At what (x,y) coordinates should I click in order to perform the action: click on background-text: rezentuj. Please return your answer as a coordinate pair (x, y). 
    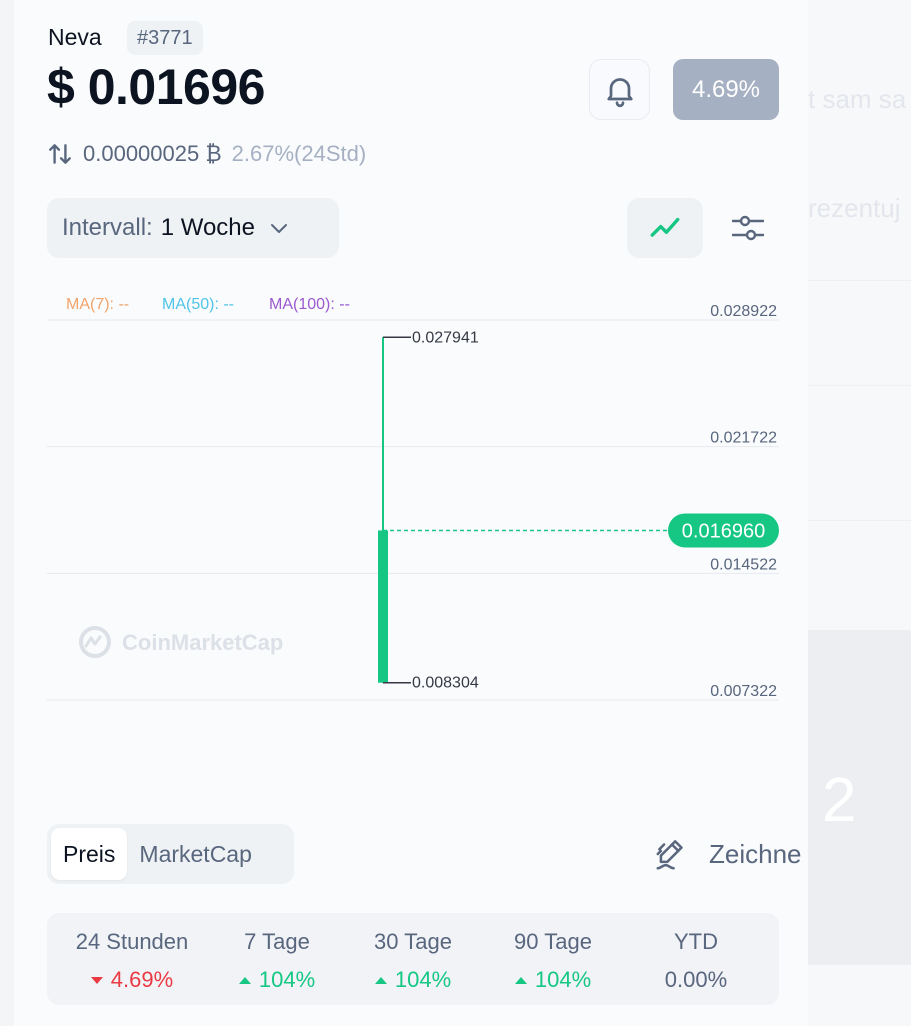
    Looking at the image, I should click on (854, 208).